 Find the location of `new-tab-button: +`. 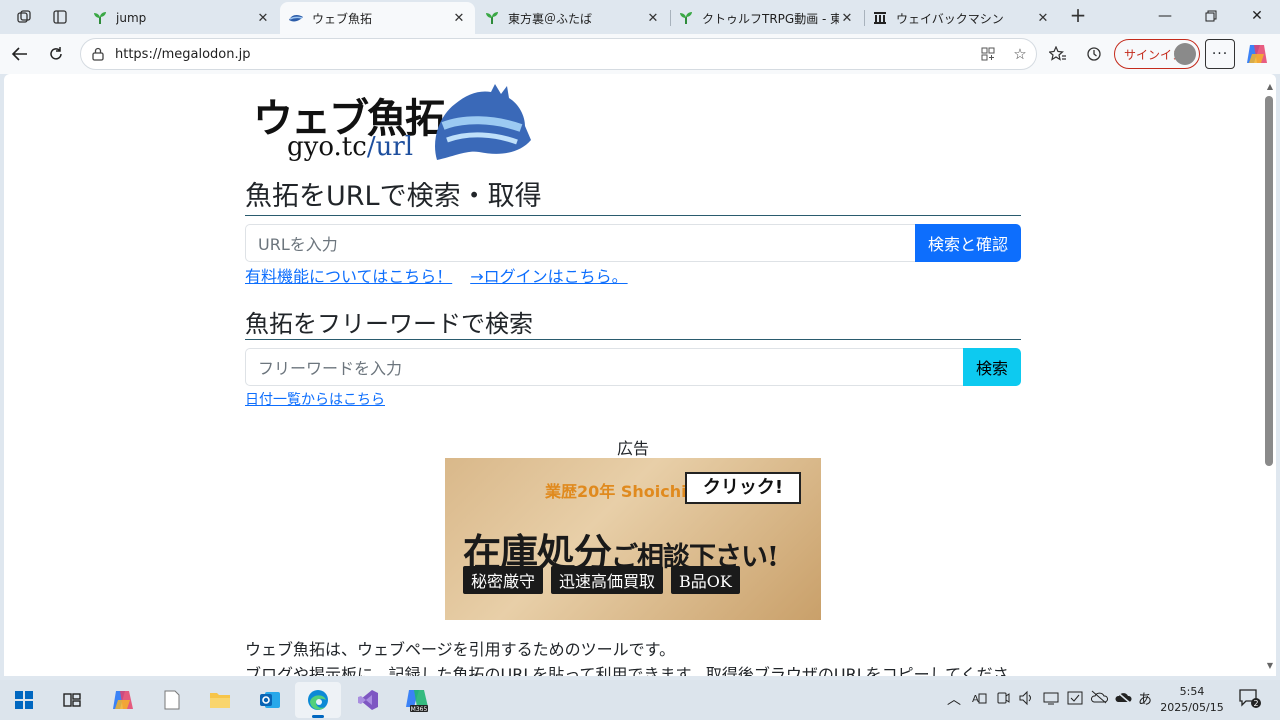

new-tab-button: + is located at coordinates (1078, 16).